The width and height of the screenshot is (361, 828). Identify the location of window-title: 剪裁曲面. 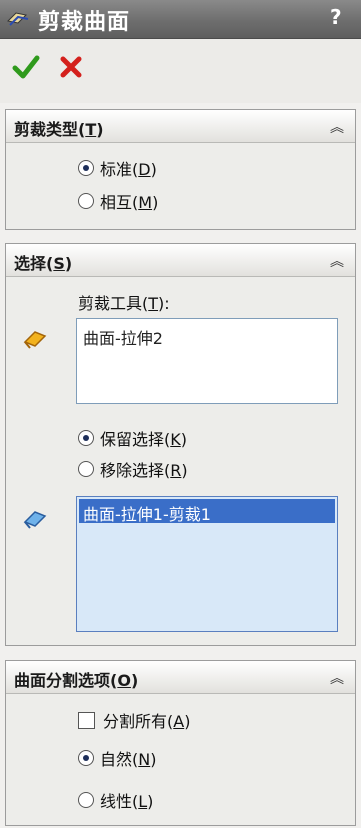
(84, 22).